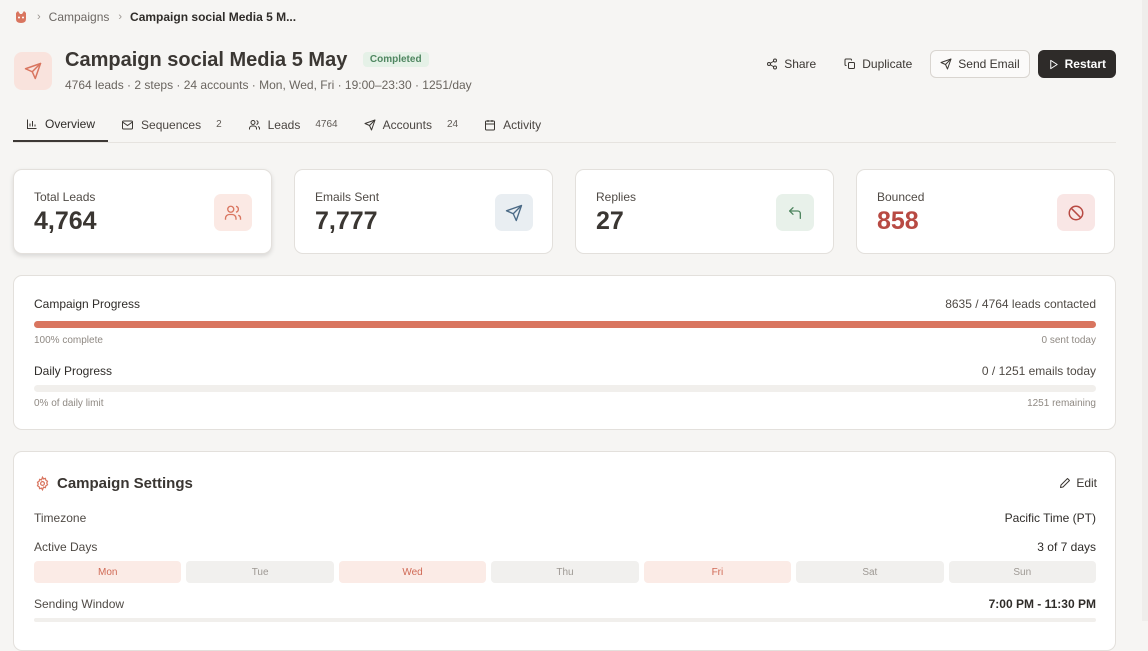 This screenshot has height=651, width=1148. Describe the element at coordinates (32, 124) in the screenshot. I see `bar-chart-icon` at that location.